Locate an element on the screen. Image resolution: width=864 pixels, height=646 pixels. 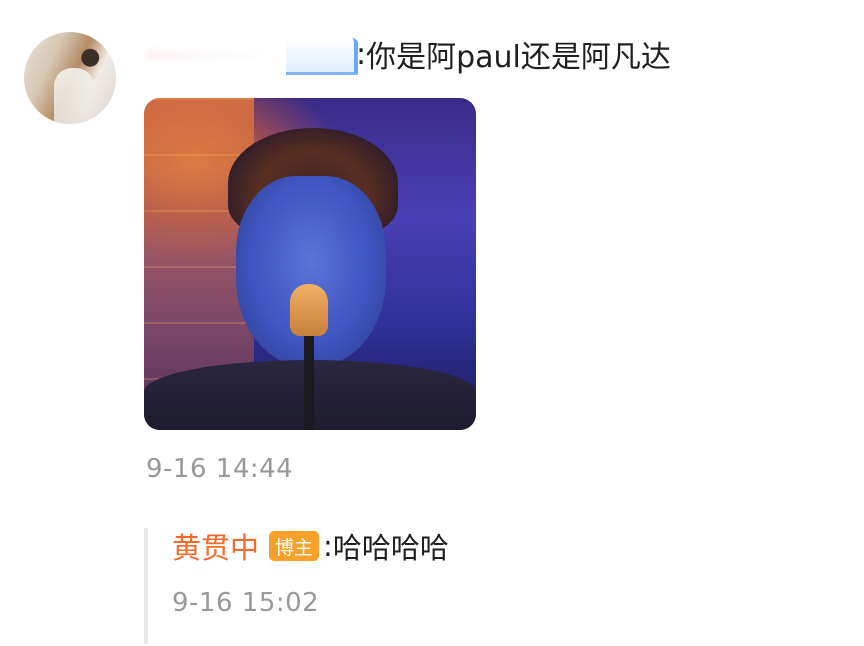
reply-timestamp: 9-16 15:02 is located at coordinates (246, 603).